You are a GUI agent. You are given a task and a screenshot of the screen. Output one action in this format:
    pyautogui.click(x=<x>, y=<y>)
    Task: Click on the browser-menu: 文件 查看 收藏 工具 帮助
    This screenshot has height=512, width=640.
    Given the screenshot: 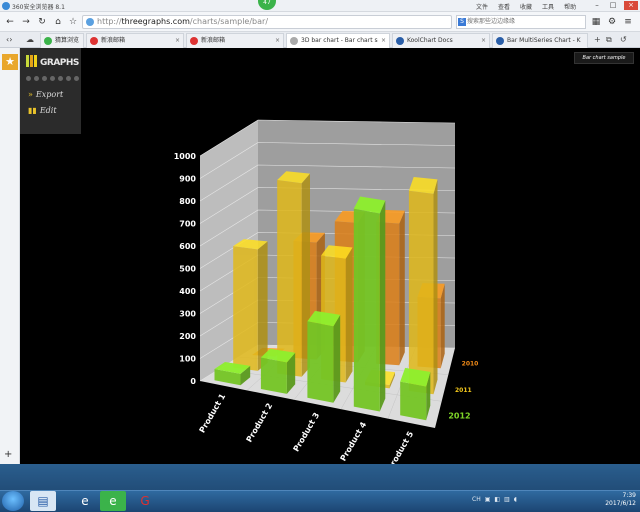 What is the action you would take?
    pyautogui.click(x=526, y=6)
    